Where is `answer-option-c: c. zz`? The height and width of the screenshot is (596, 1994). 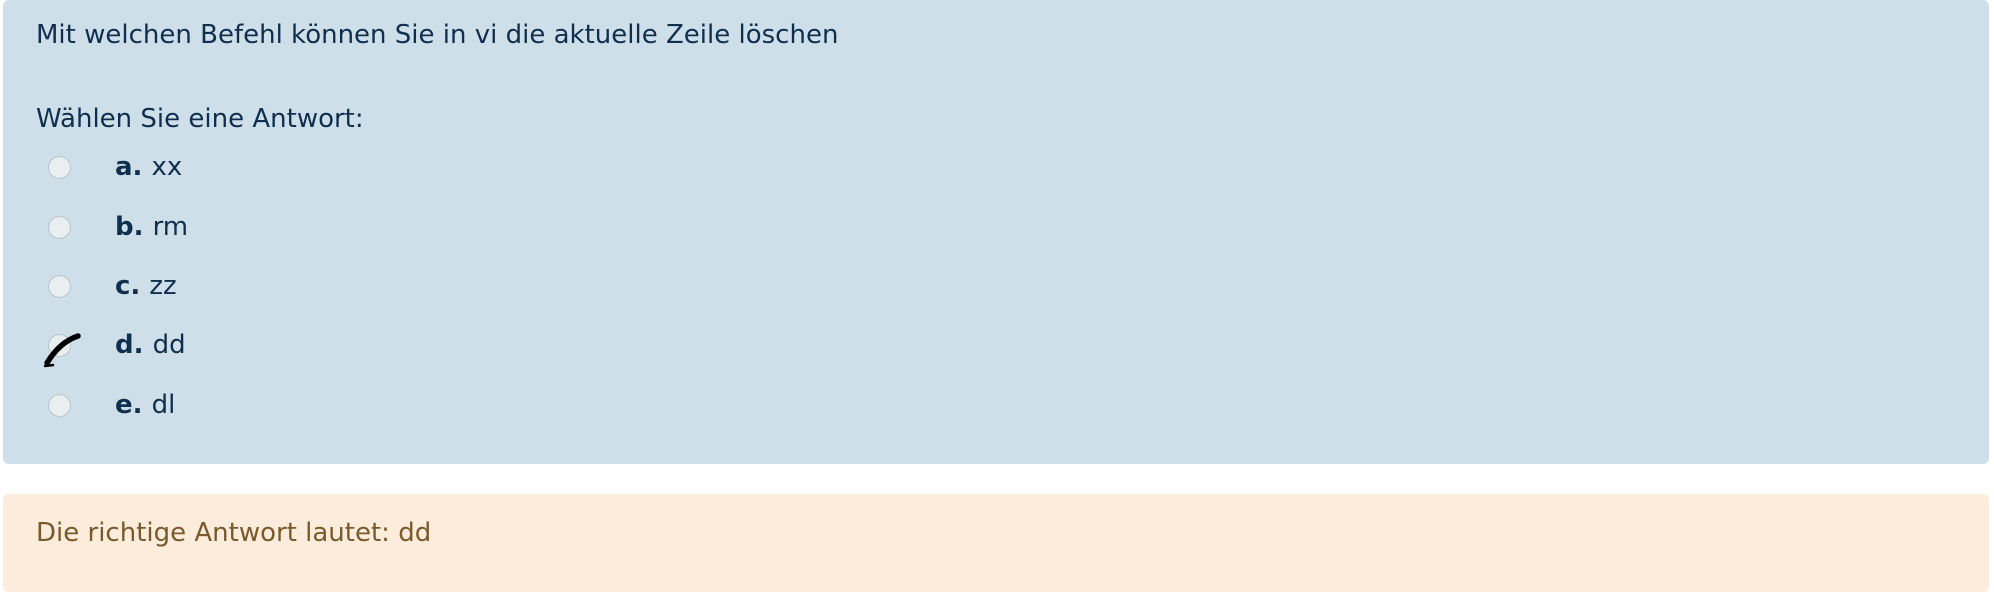
answer-option-c: c. zz is located at coordinates (112, 286).